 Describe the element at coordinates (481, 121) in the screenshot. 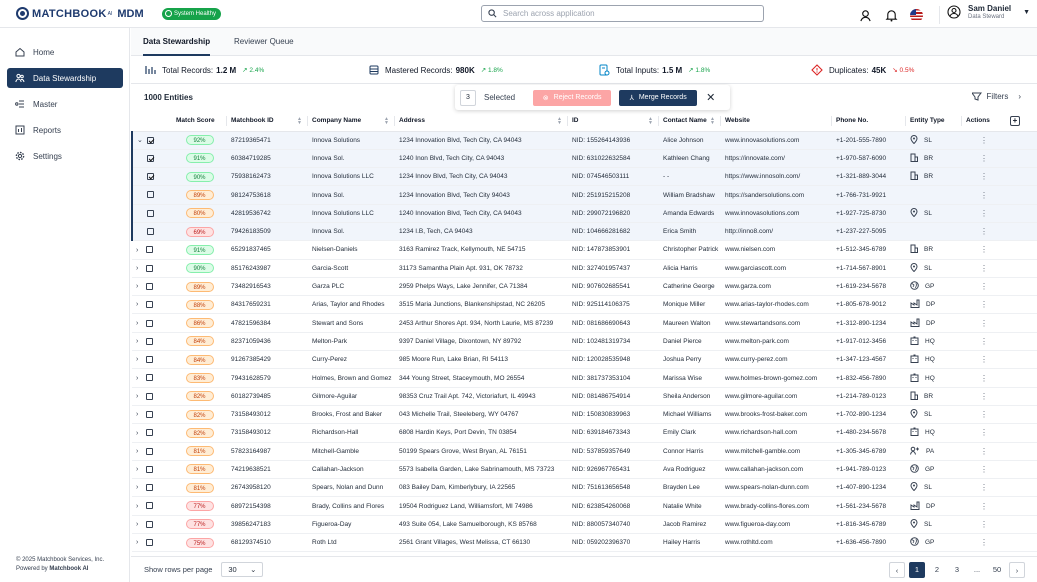

I see `col-address: Address ▲ ▼` at that location.